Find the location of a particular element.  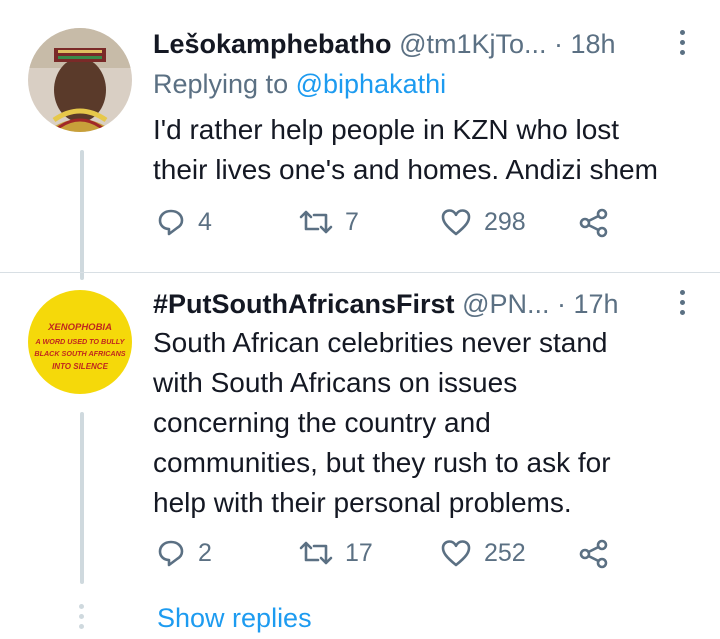

like-button: 252 is located at coordinates (483, 553).